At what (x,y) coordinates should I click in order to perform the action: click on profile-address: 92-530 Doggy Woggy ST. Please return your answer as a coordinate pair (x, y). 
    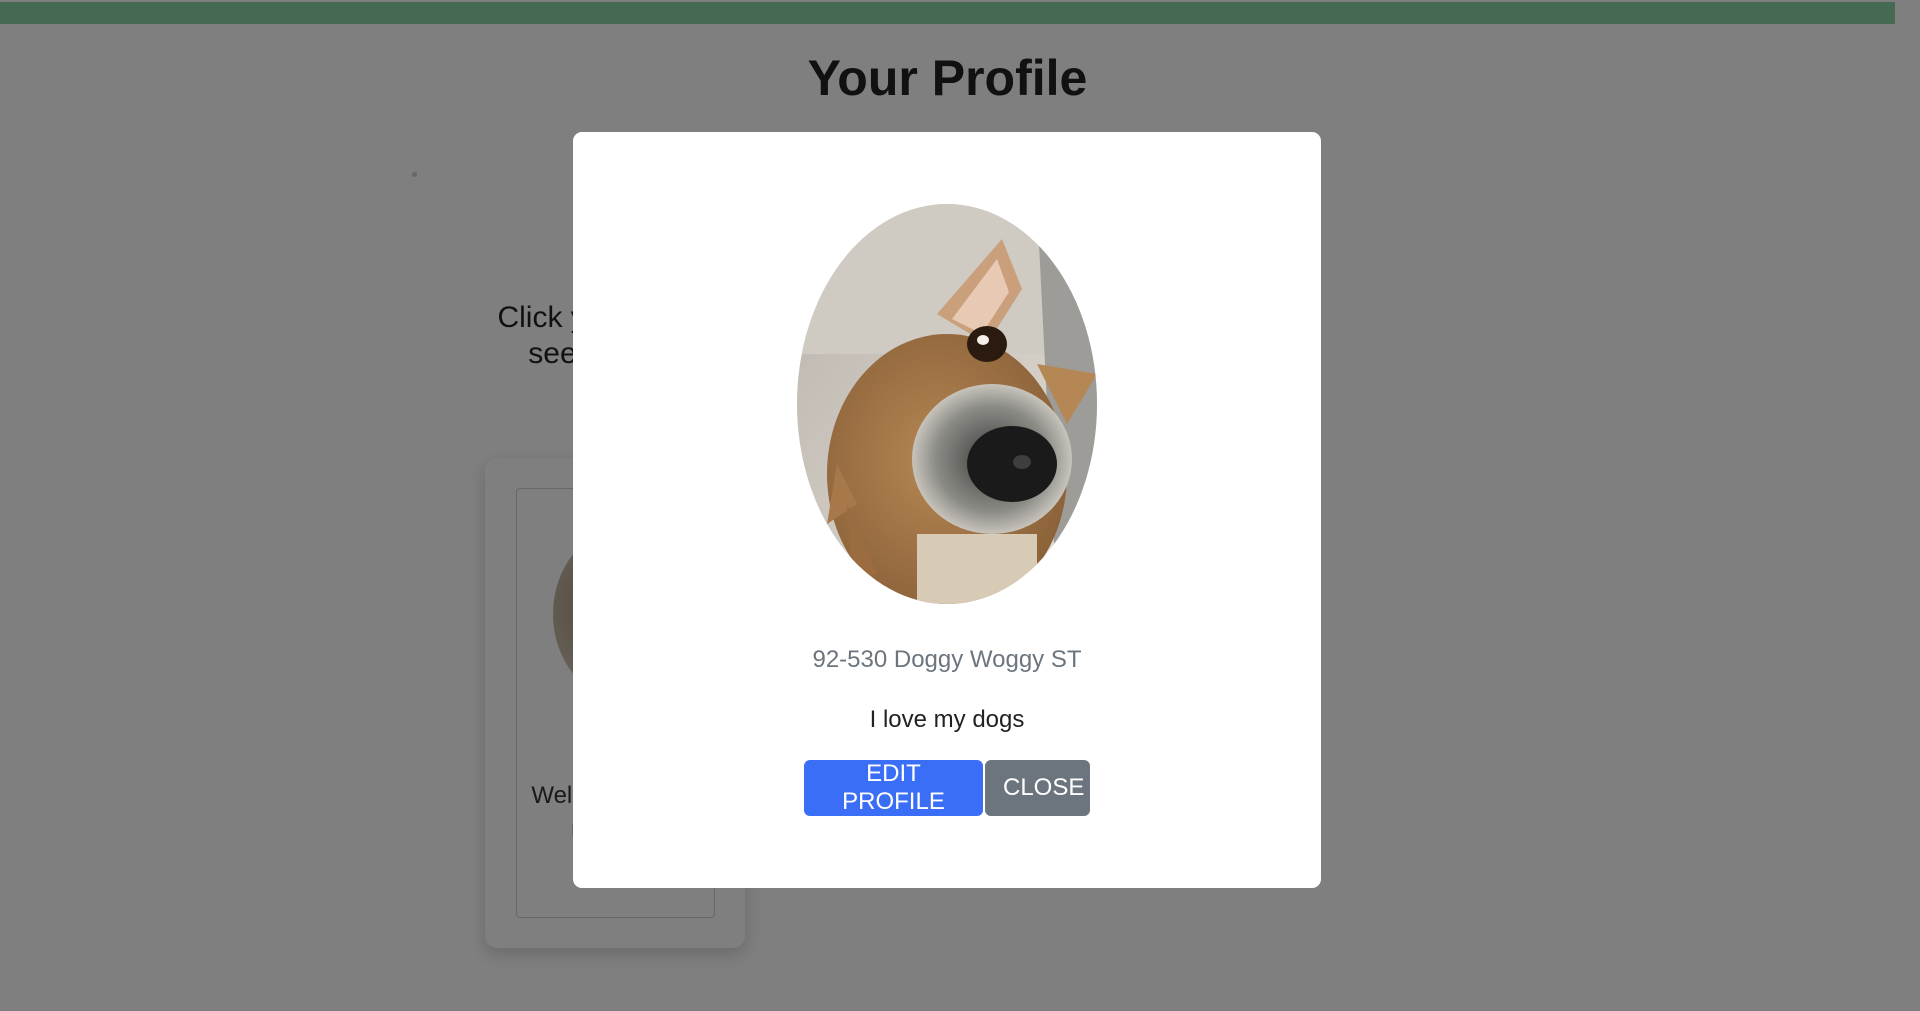
    Looking at the image, I should click on (947, 659).